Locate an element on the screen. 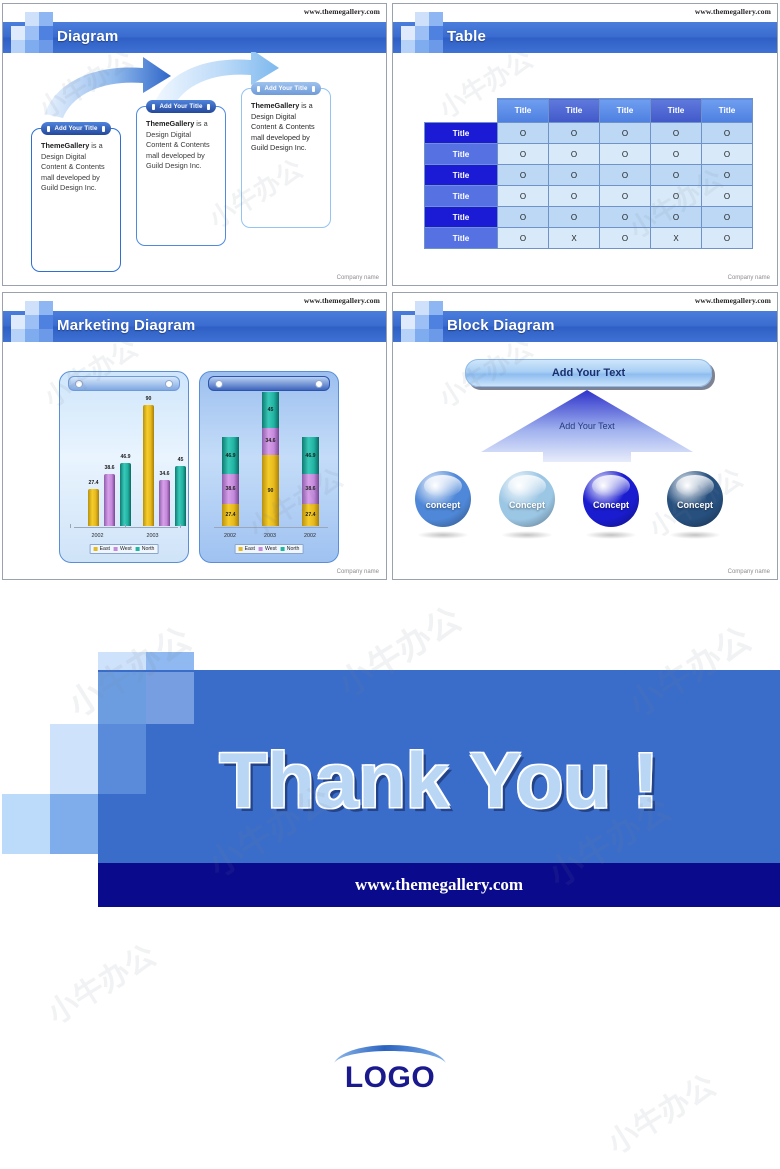  stacked-segment: 34.6 is located at coordinates (270, 441).